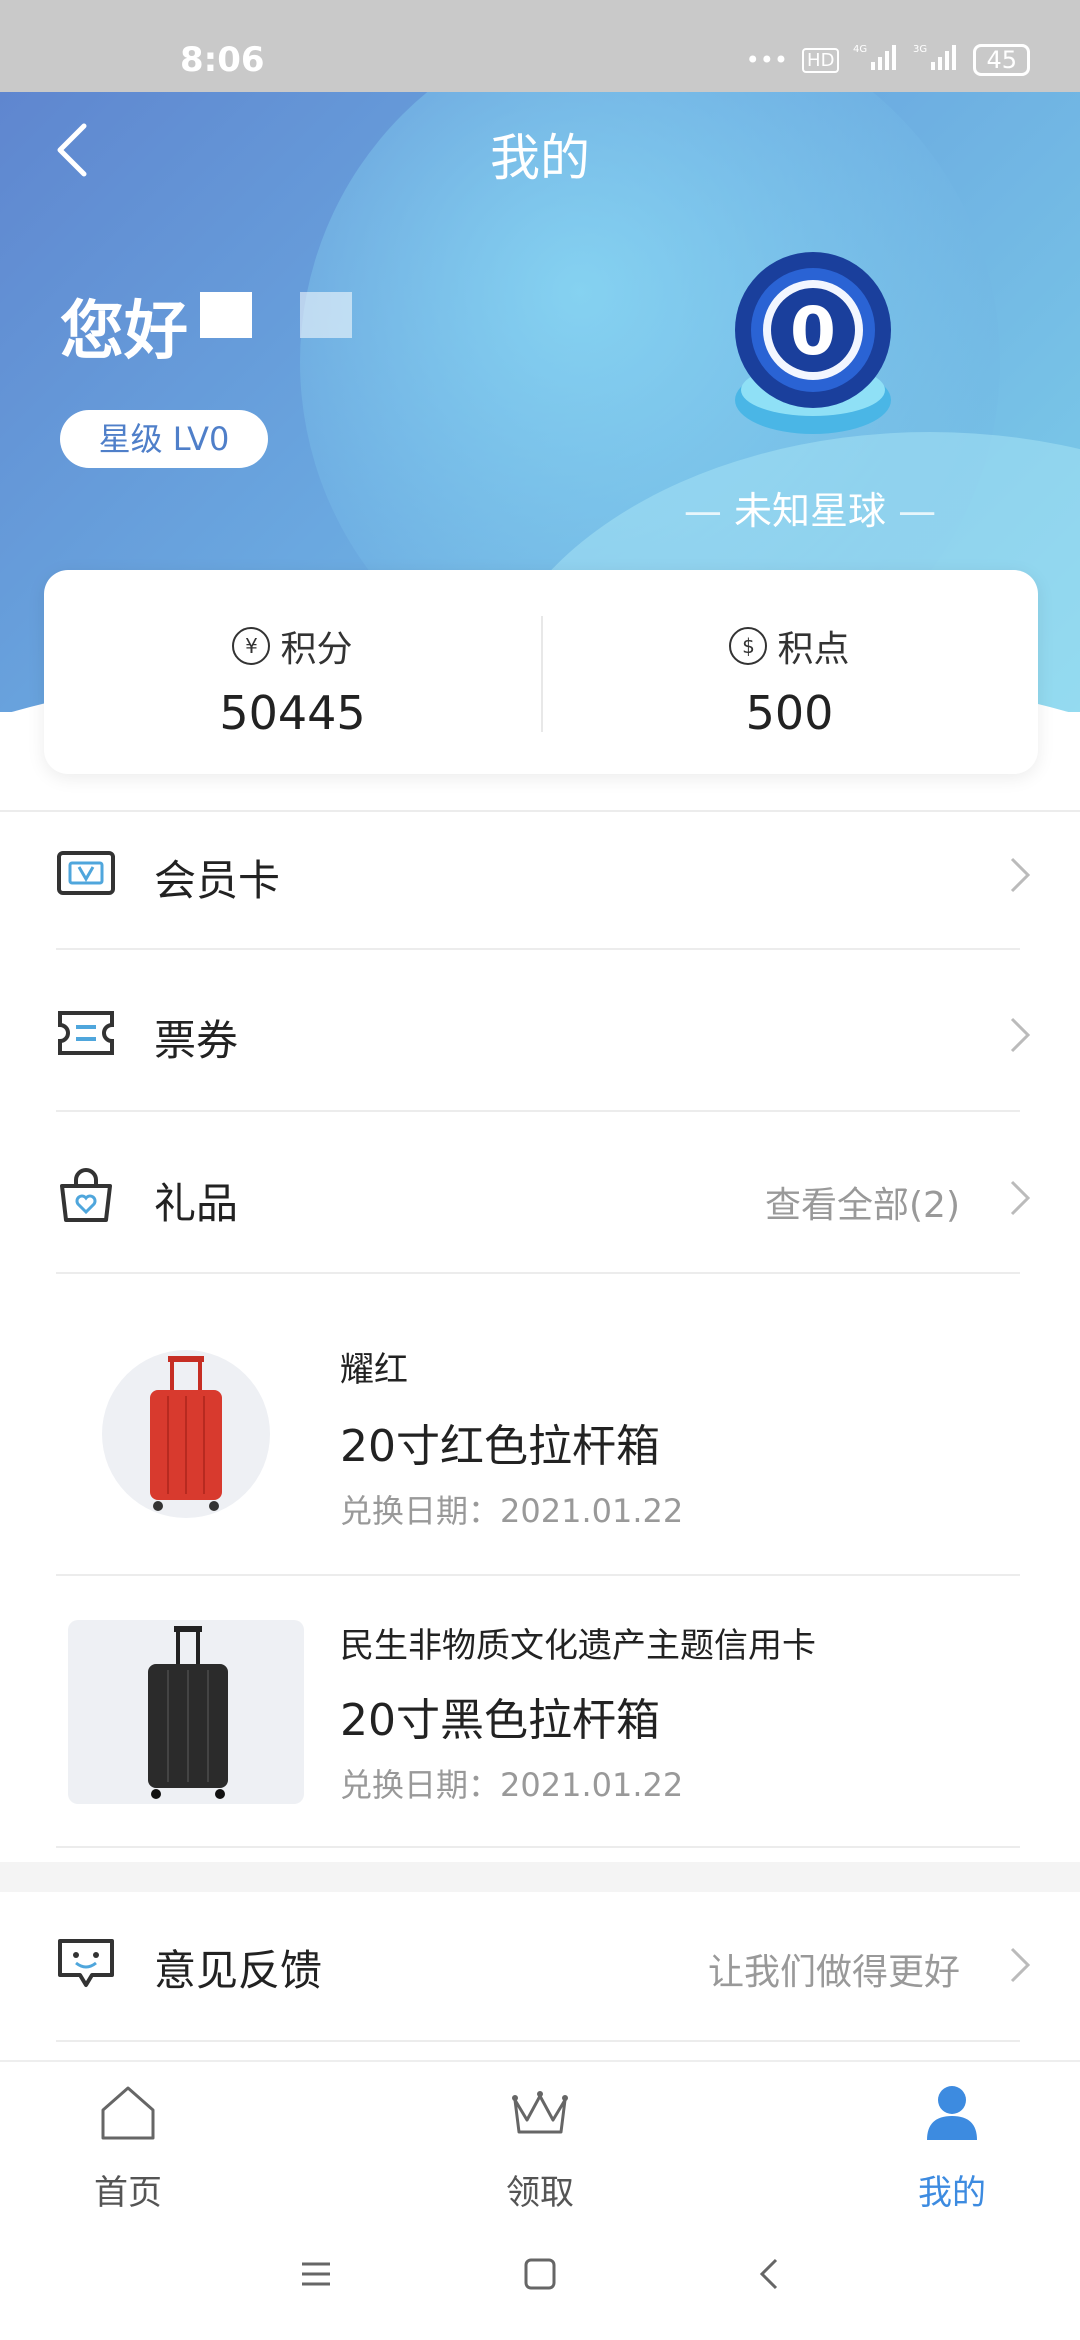 Image resolution: width=1080 pixels, height=2340 pixels. Describe the element at coordinates (128, 2148) in the screenshot. I see `tab-home: 首页` at that location.